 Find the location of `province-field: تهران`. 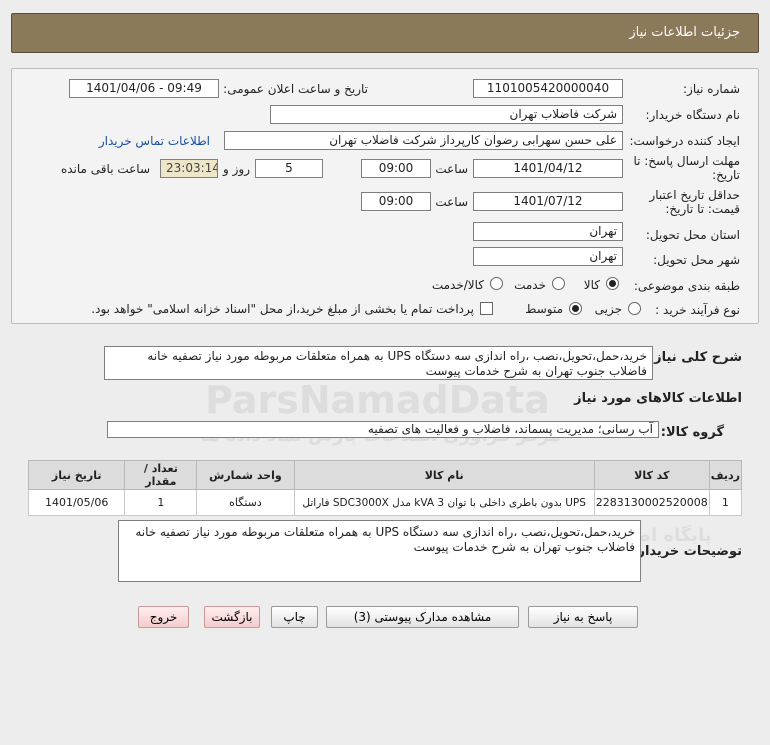

province-field: تهران is located at coordinates (548, 231).